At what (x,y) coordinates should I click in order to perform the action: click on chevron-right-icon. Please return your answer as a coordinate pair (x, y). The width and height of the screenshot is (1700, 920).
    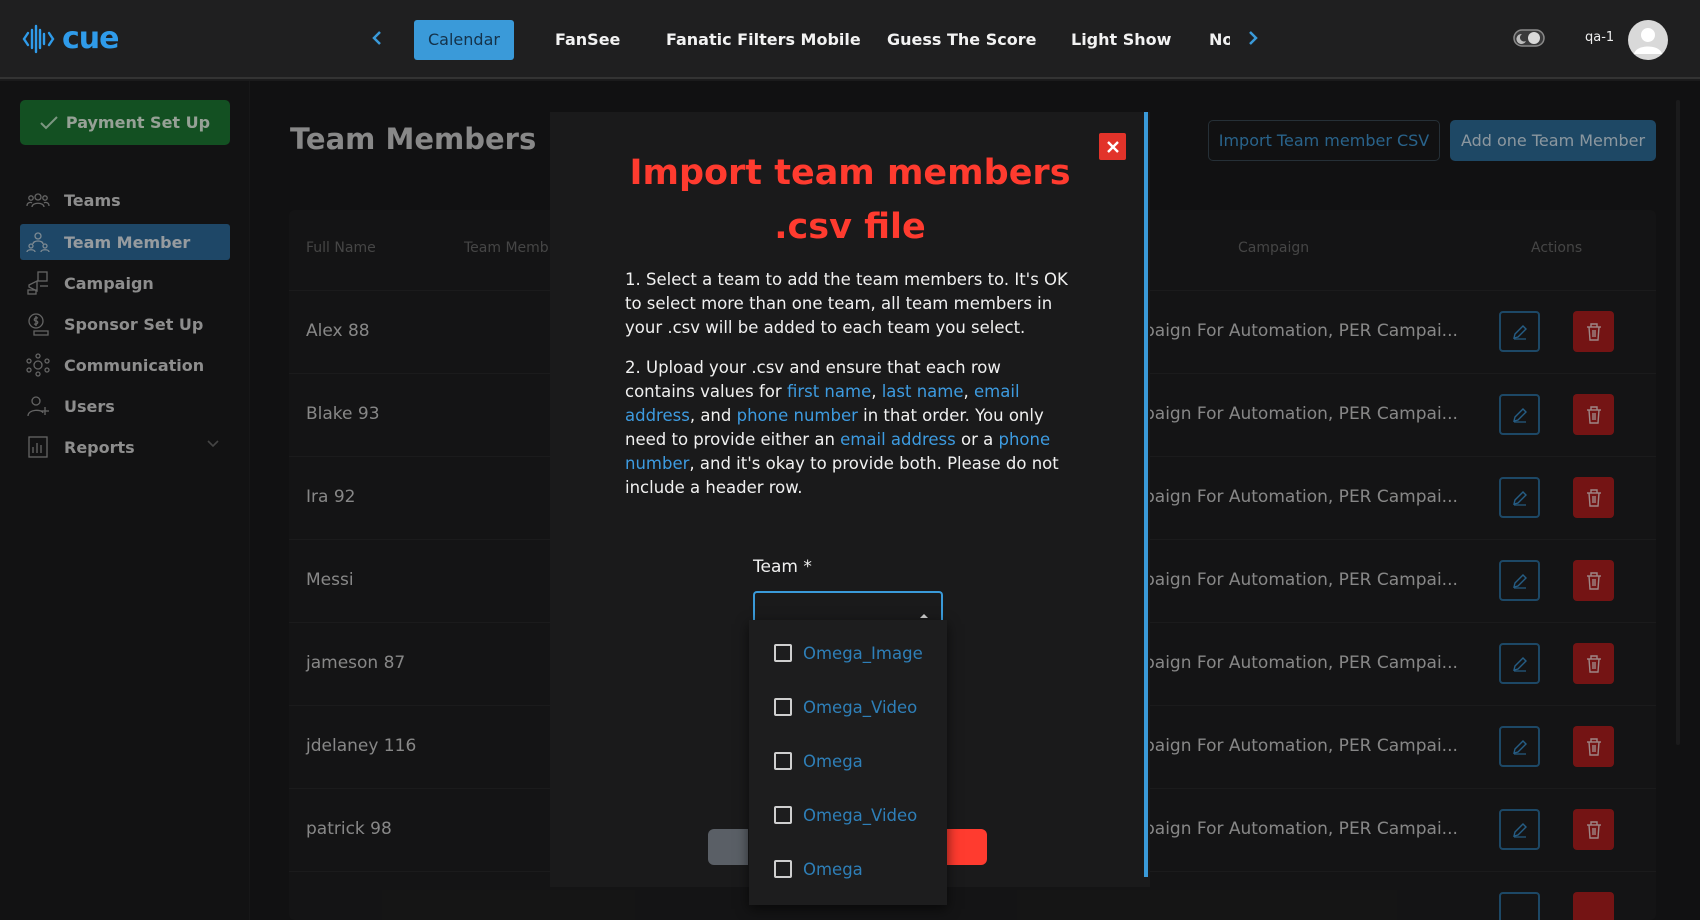
    Looking at the image, I should click on (1253, 38).